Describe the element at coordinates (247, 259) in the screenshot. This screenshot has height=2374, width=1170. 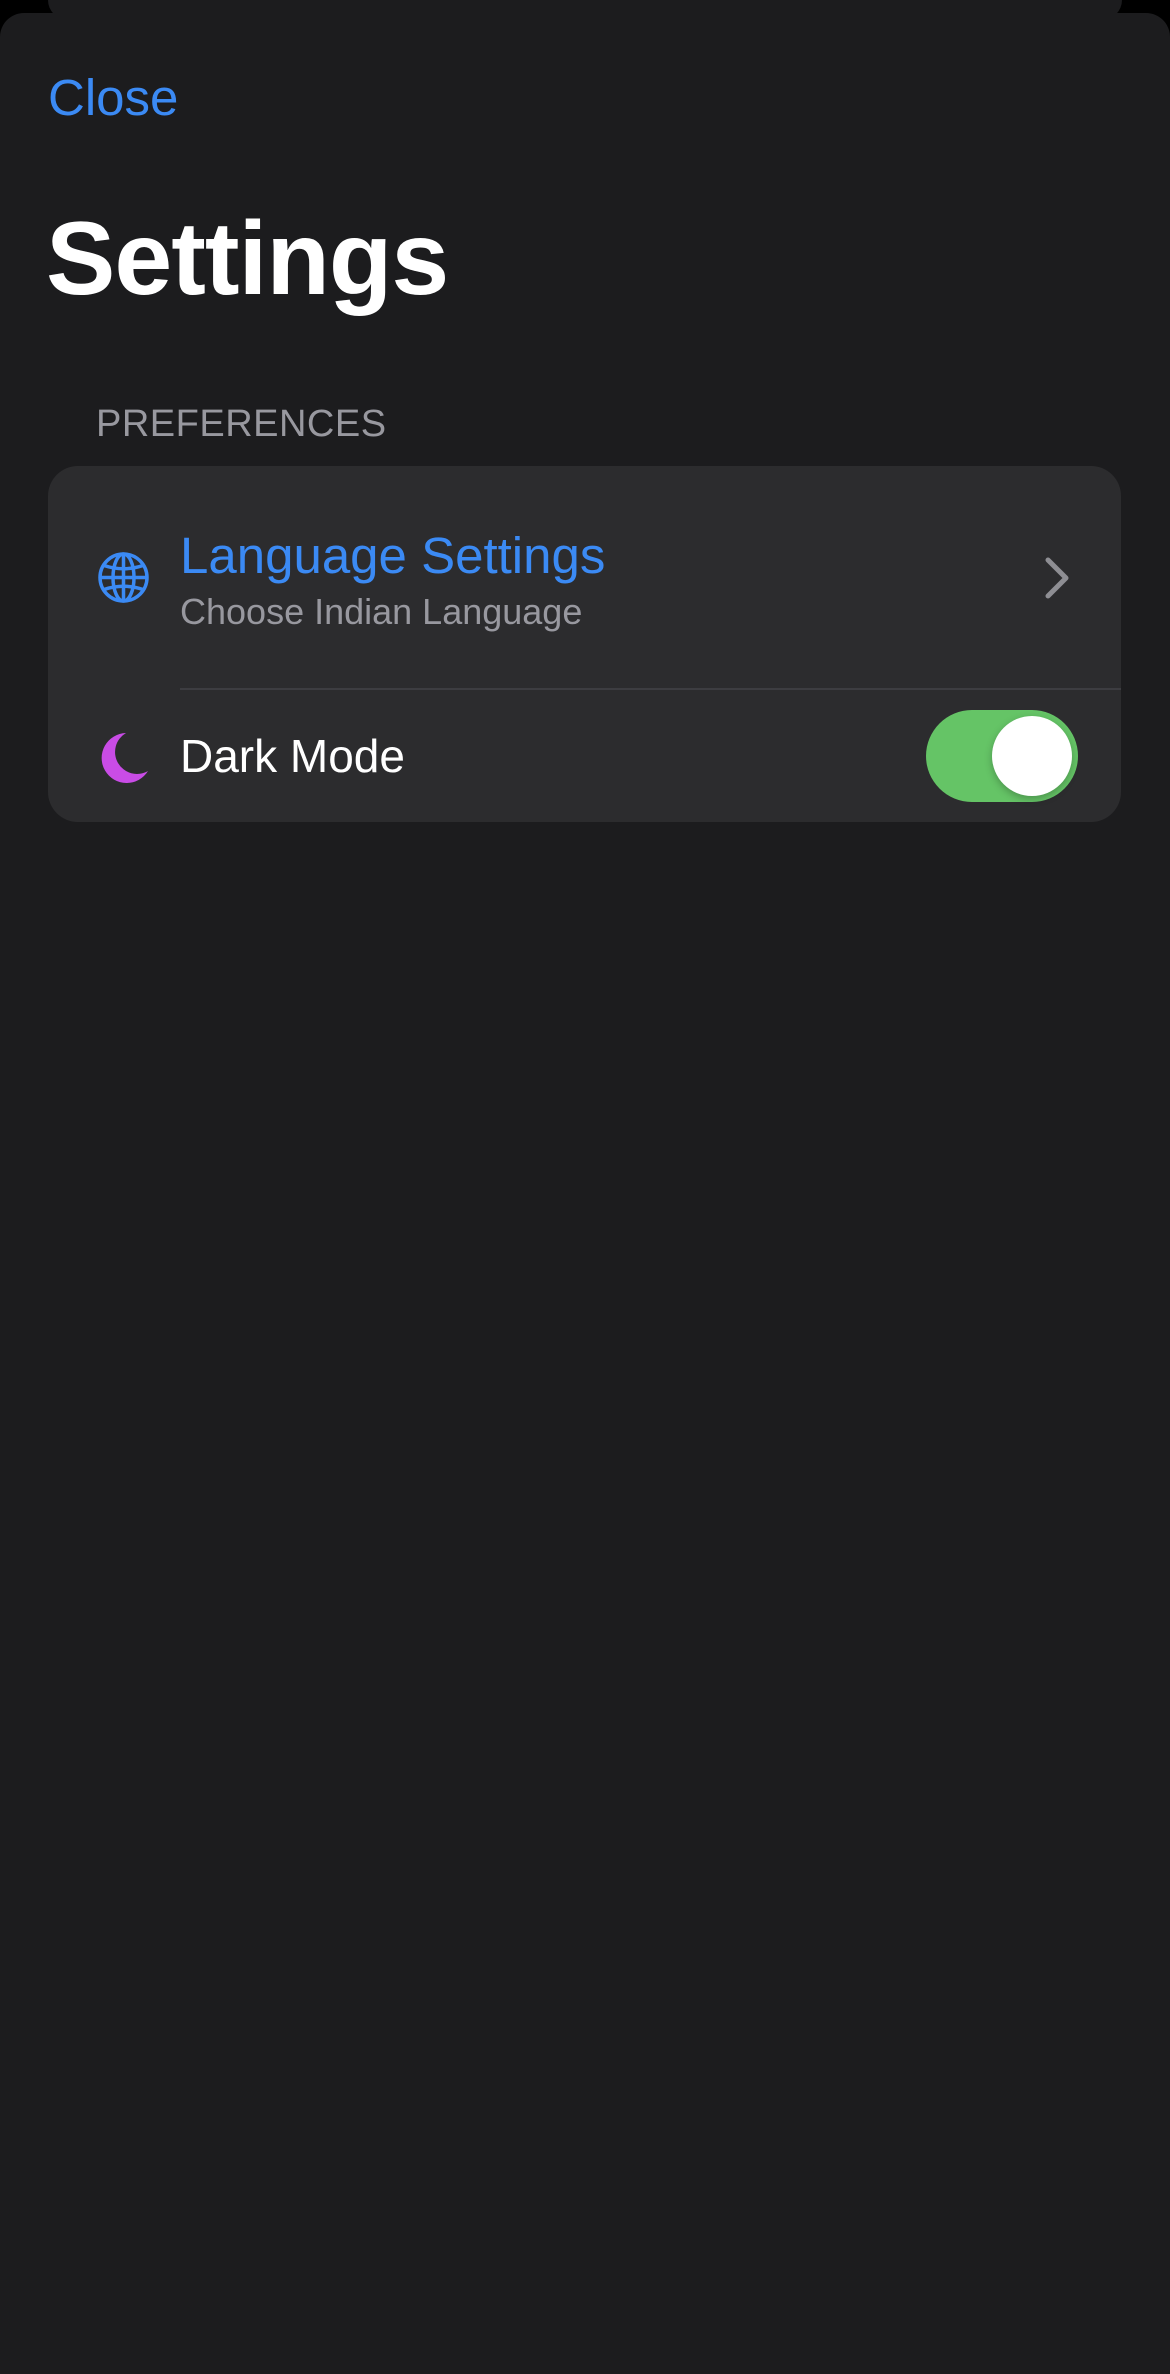
I see `page-title: Settings` at that location.